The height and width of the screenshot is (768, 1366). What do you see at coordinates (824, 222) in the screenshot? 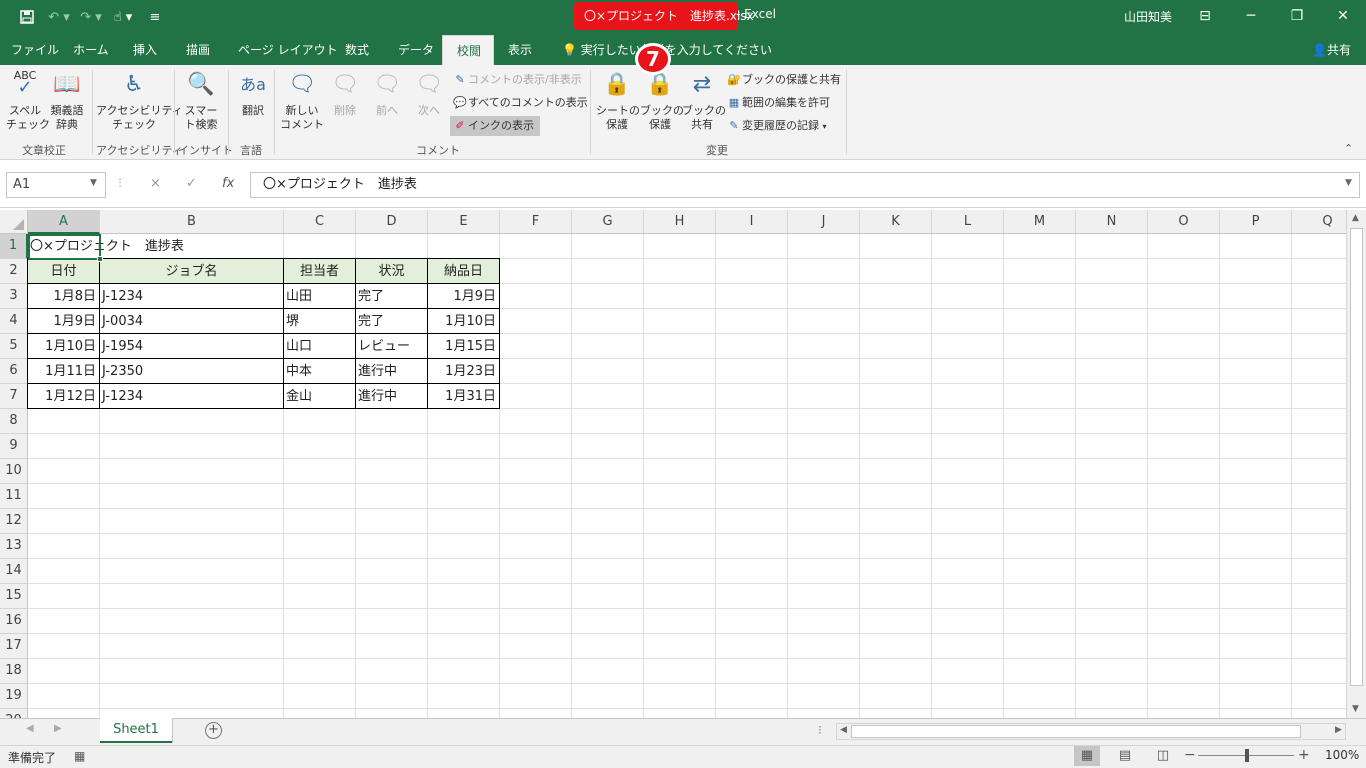
I see `column-header-j: J` at bounding box center [824, 222].